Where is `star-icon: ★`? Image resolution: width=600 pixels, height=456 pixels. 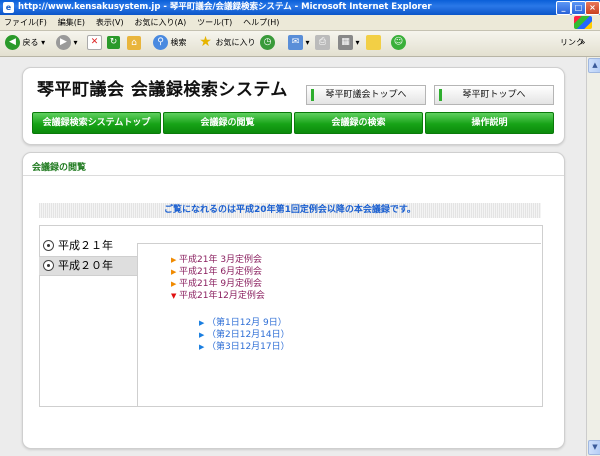 star-icon: ★ is located at coordinates (205, 42).